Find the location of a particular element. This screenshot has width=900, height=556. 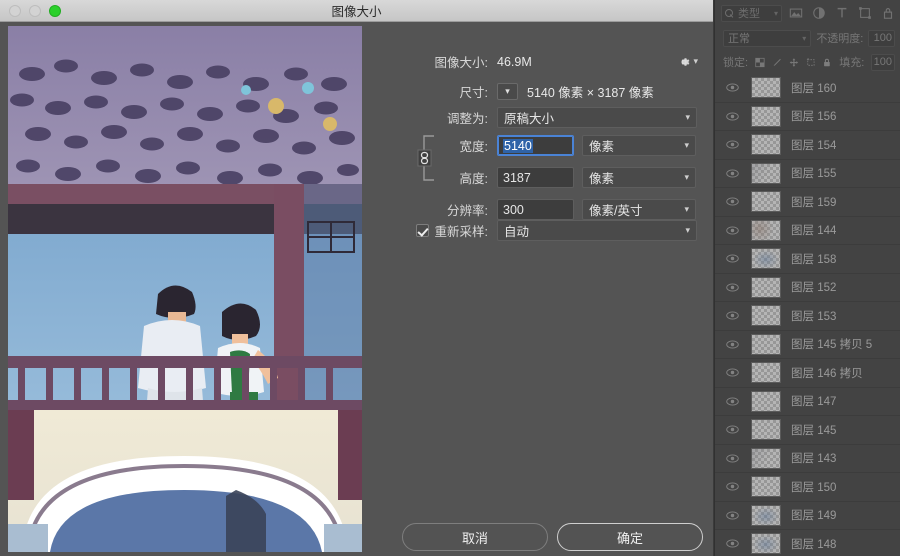

layer-row: 图层 150 is located at coordinates (807, 487).